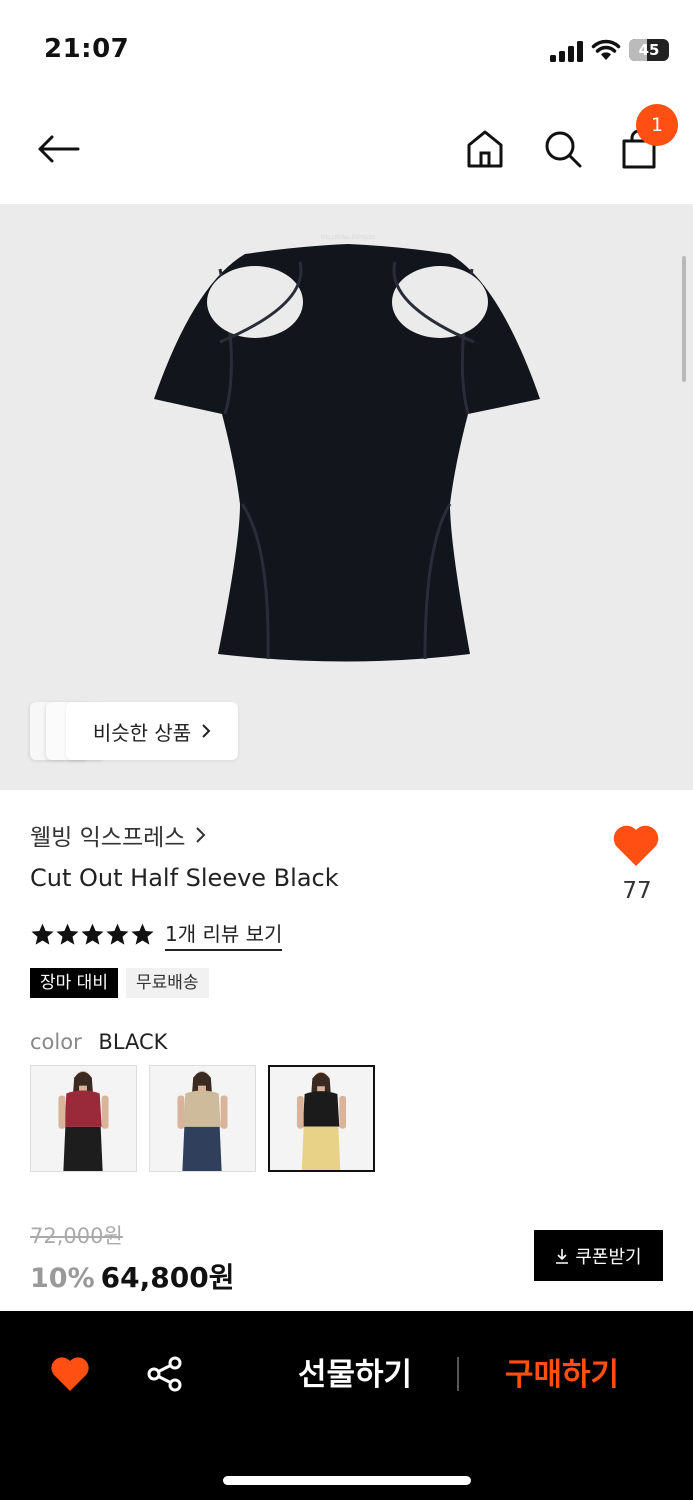 This screenshot has height=1500, width=693. I want to click on home-indicator, so click(347, 1480).